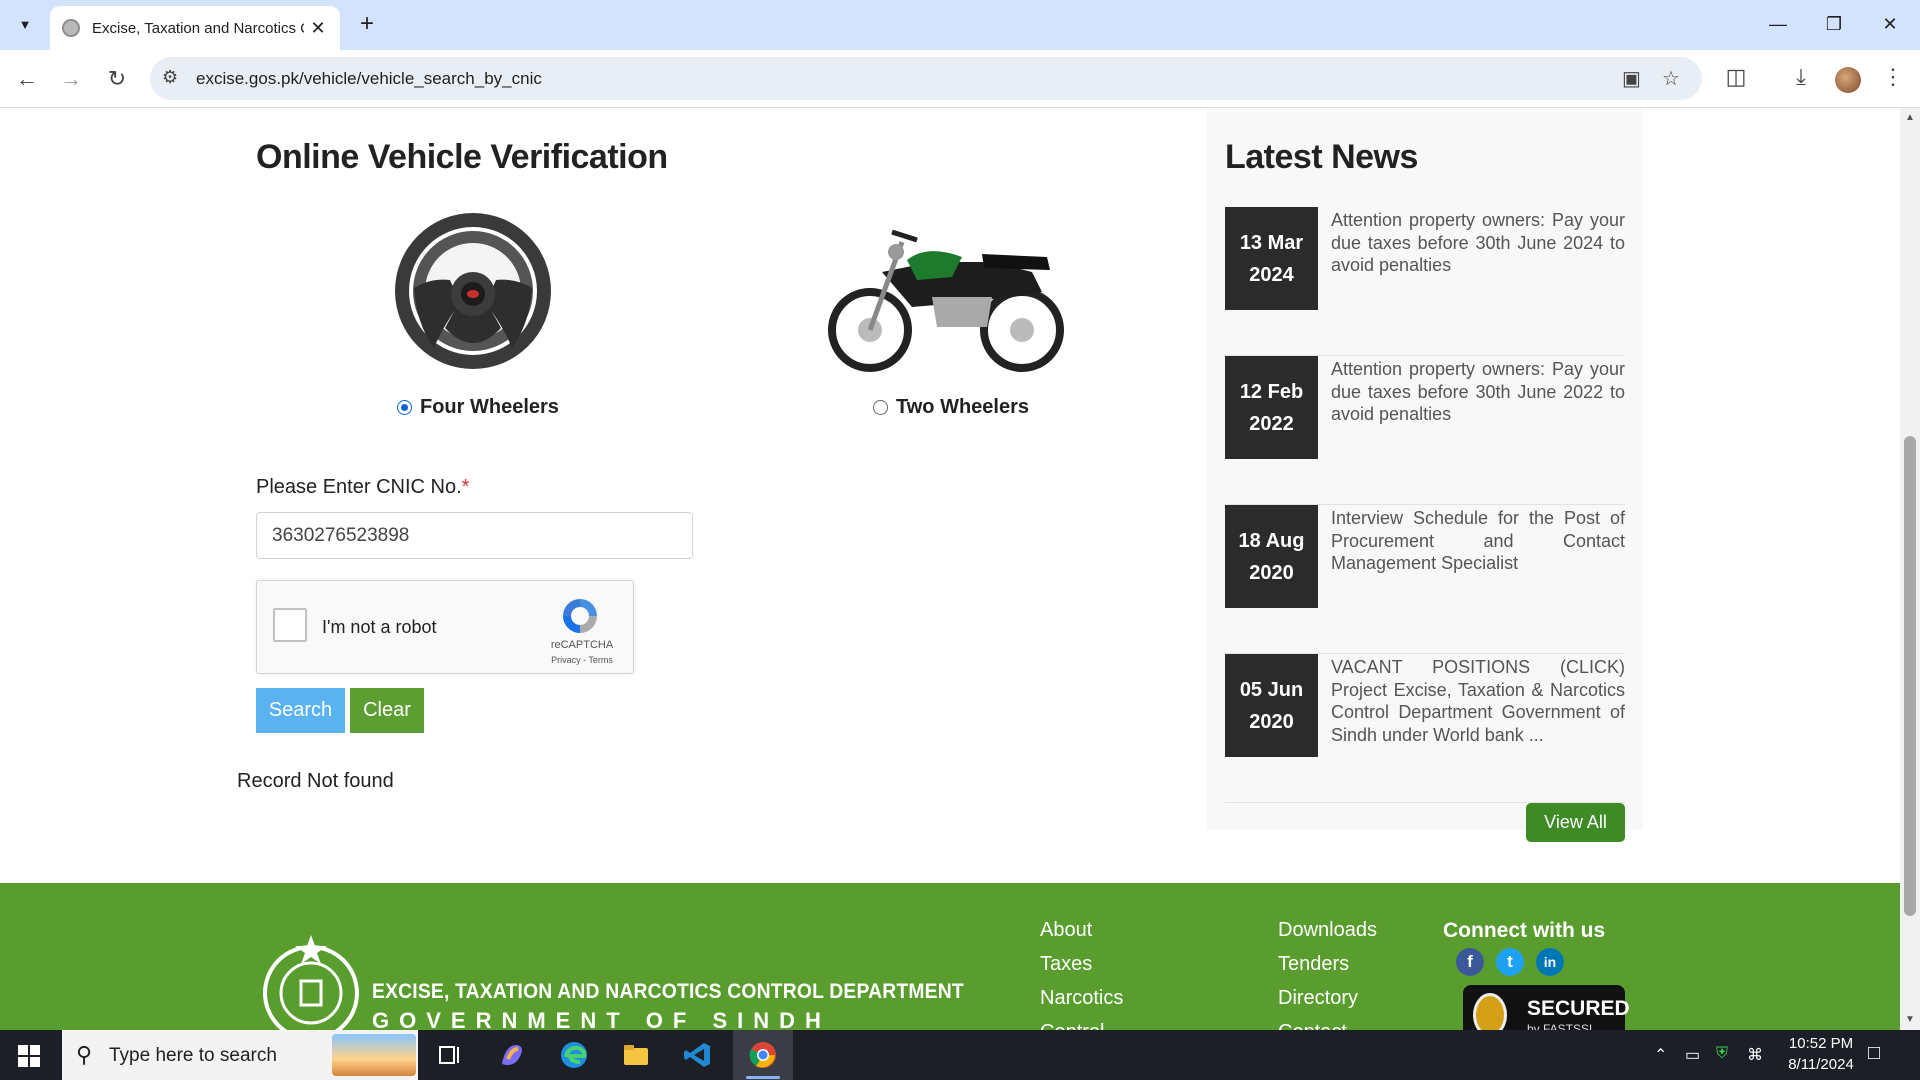 This screenshot has width=1920, height=1080. Describe the element at coordinates (71, 28) in the screenshot. I see `site-favicon-icon` at that location.